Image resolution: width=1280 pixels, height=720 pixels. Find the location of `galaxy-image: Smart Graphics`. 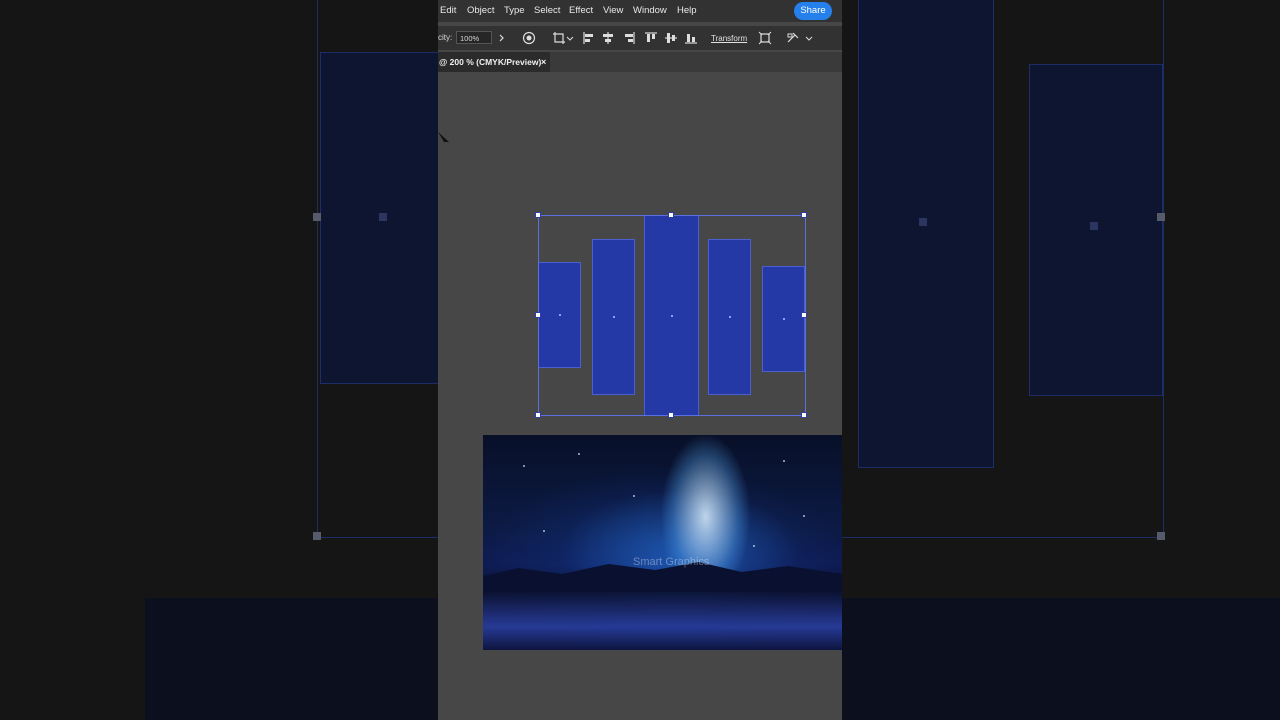

galaxy-image: Smart Graphics is located at coordinates (662, 542).